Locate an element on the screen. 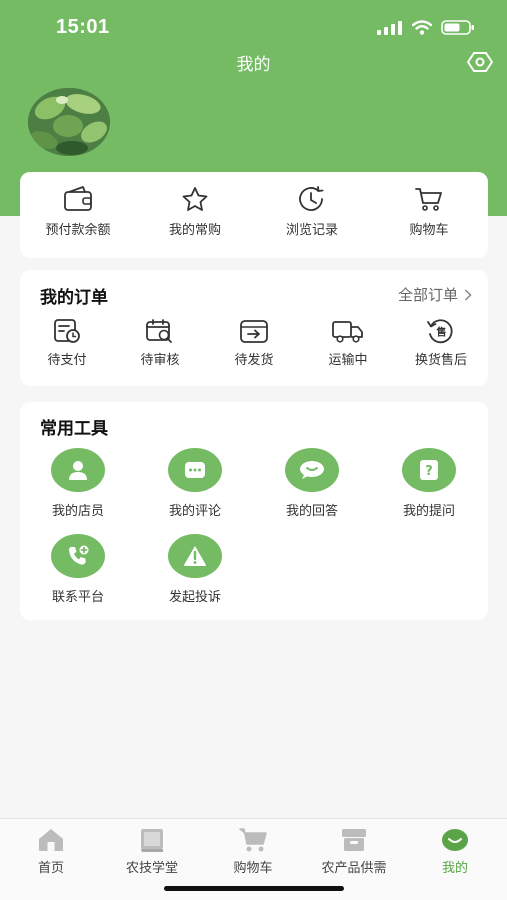 The image size is (507, 900). all-orders-label: 全部订单 is located at coordinates (427, 295).